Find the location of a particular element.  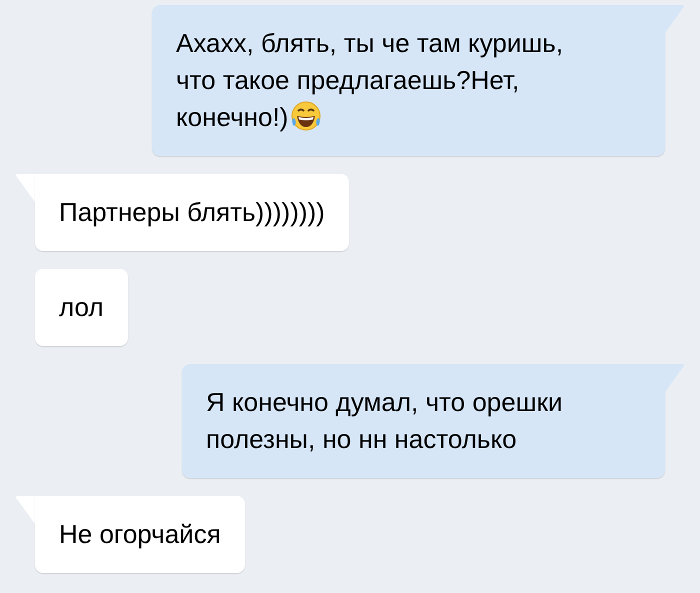

message-text: Партнеры блять)))))))) is located at coordinates (192, 212).